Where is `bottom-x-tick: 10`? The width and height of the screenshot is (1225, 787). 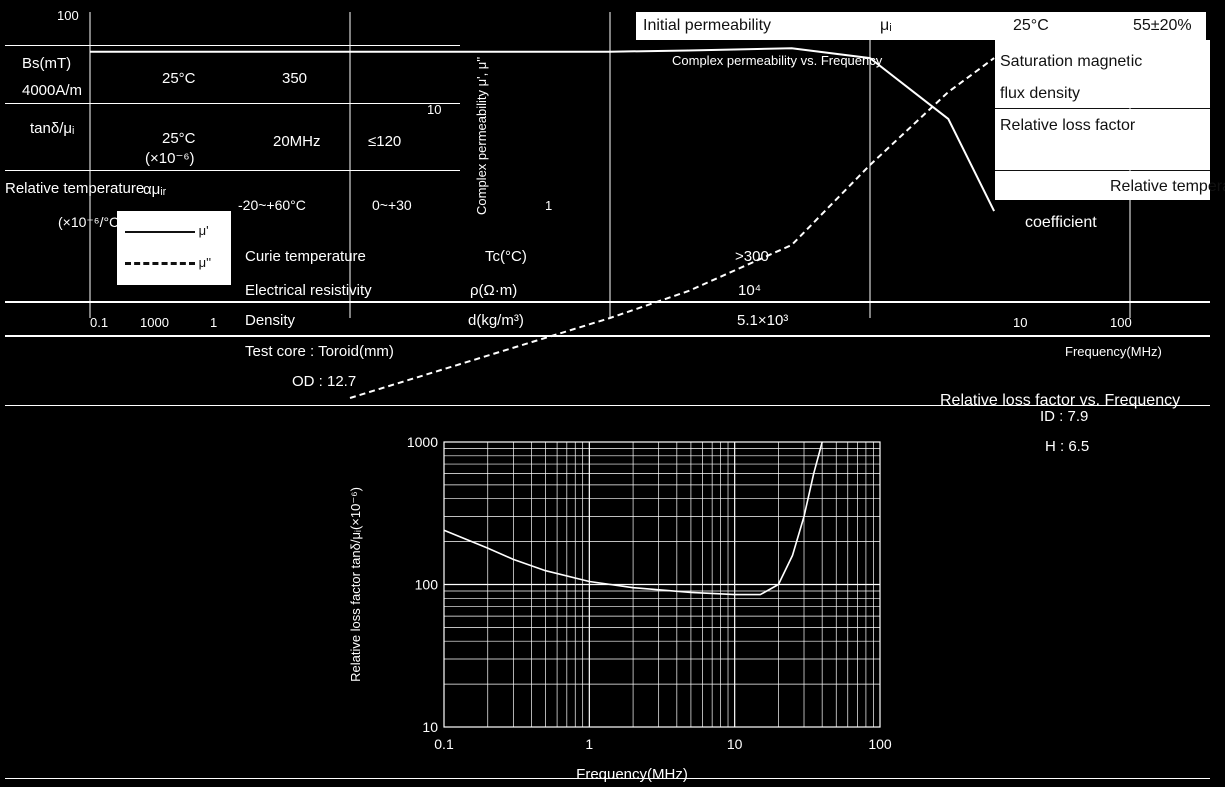 bottom-x-tick: 10 is located at coordinates (735, 744).